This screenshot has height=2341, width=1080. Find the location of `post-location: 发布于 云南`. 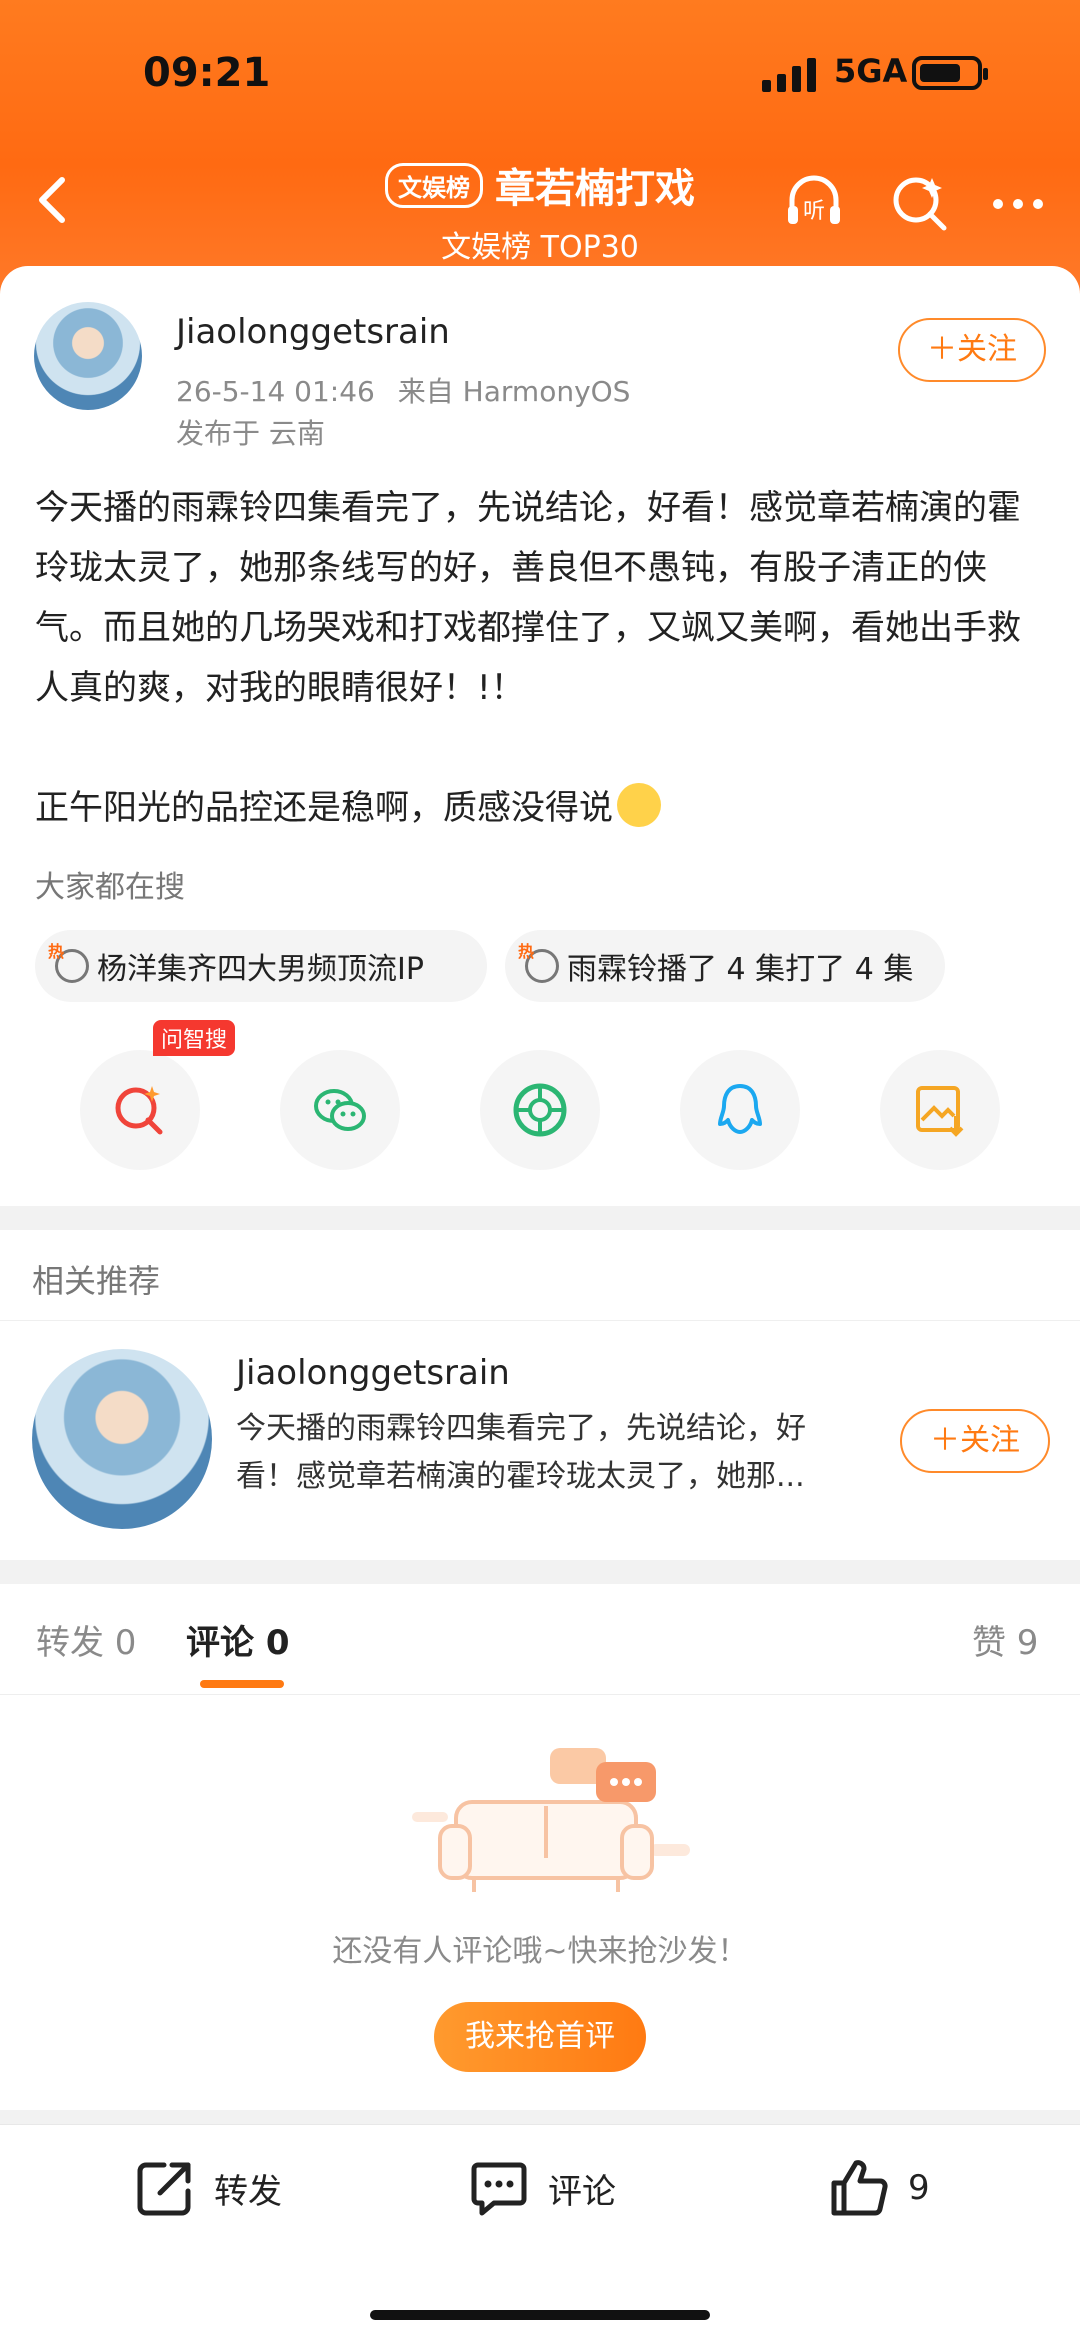

post-location: 发布于 云南 is located at coordinates (250, 433).